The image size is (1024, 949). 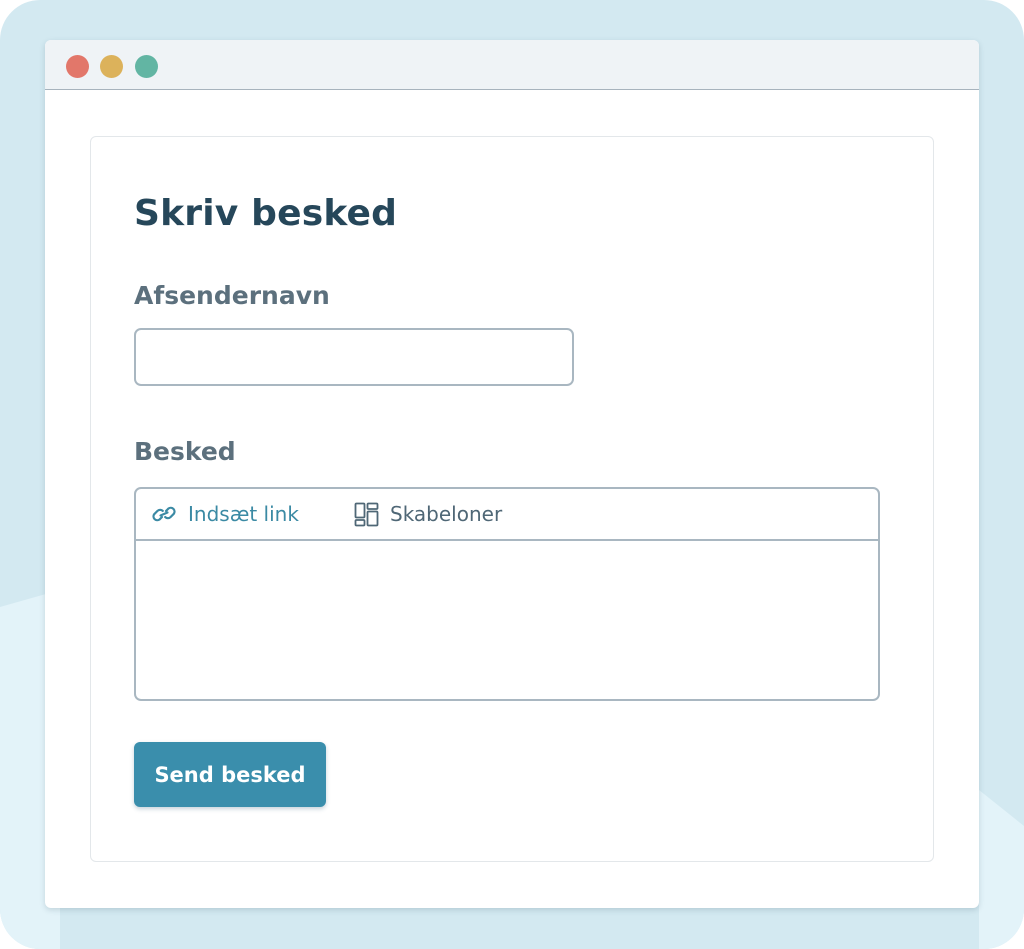 I want to click on sender-name-input, so click(x=354, y=357).